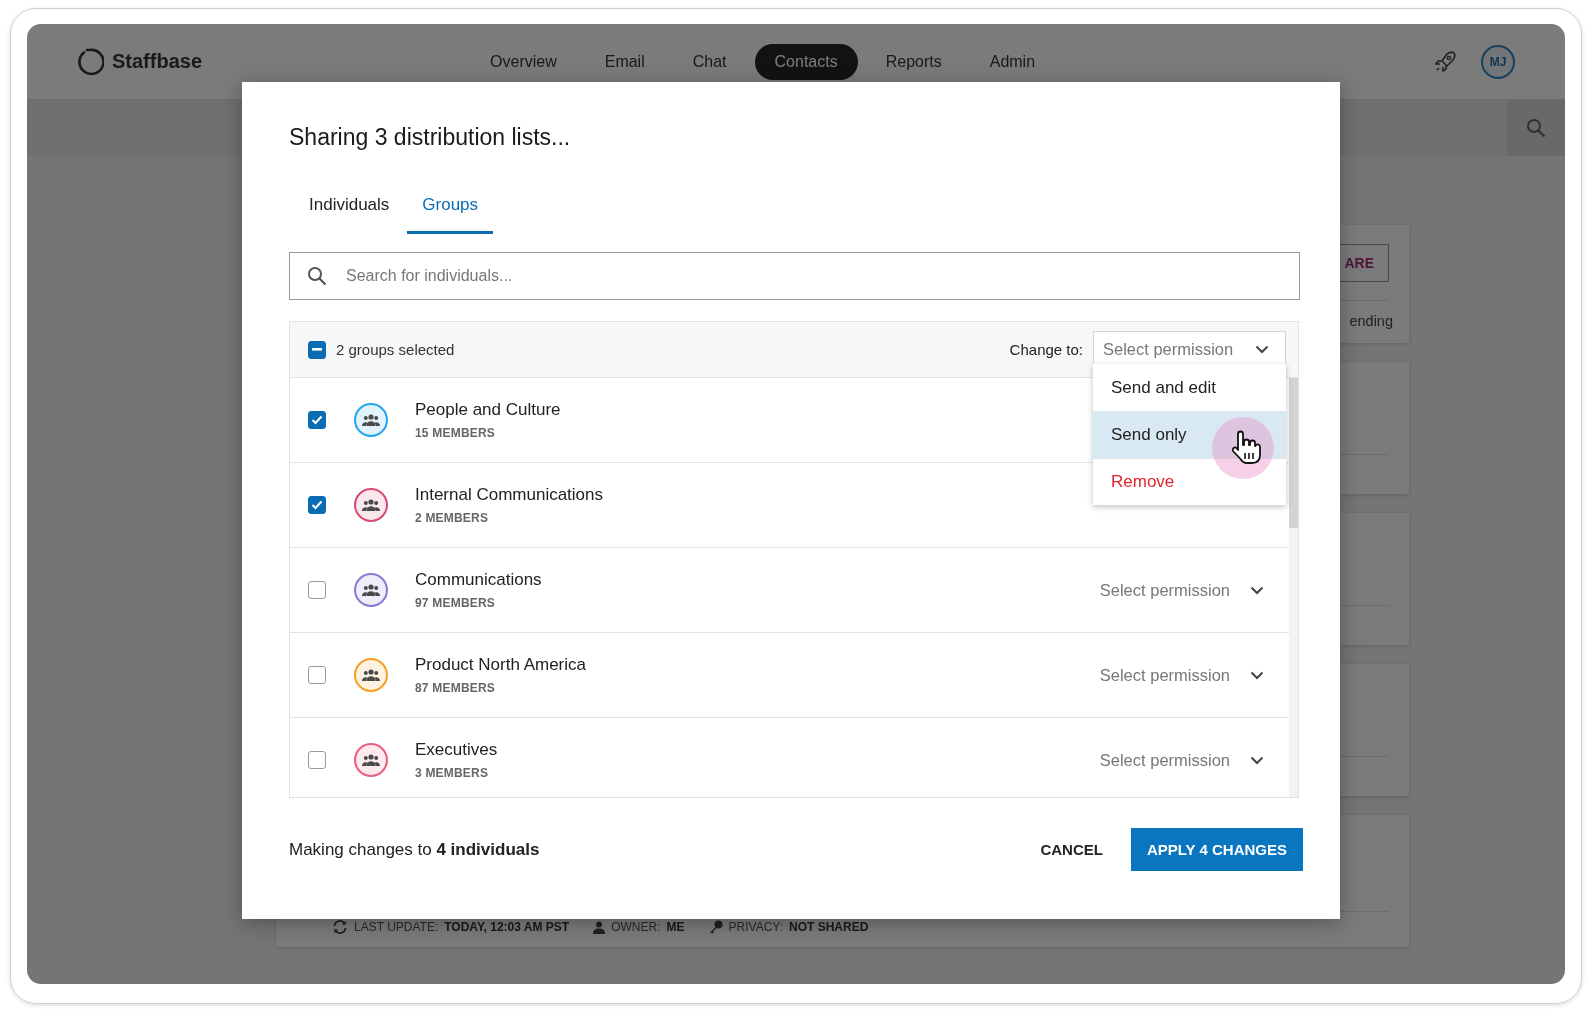  What do you see at coordinates (488, 410) in the screenshot?
I see `group-name: People and Culture` at bounding box center [488, 410].